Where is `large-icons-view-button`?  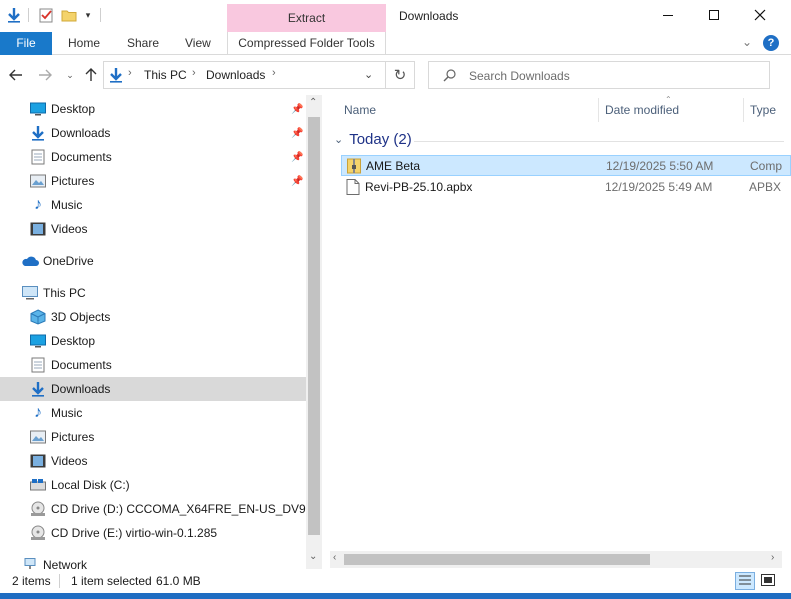 large-icons-view-button is located at coordinates (768, 581).